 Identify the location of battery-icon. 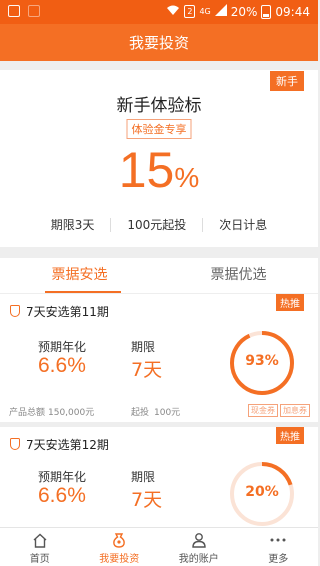
(266, 11).